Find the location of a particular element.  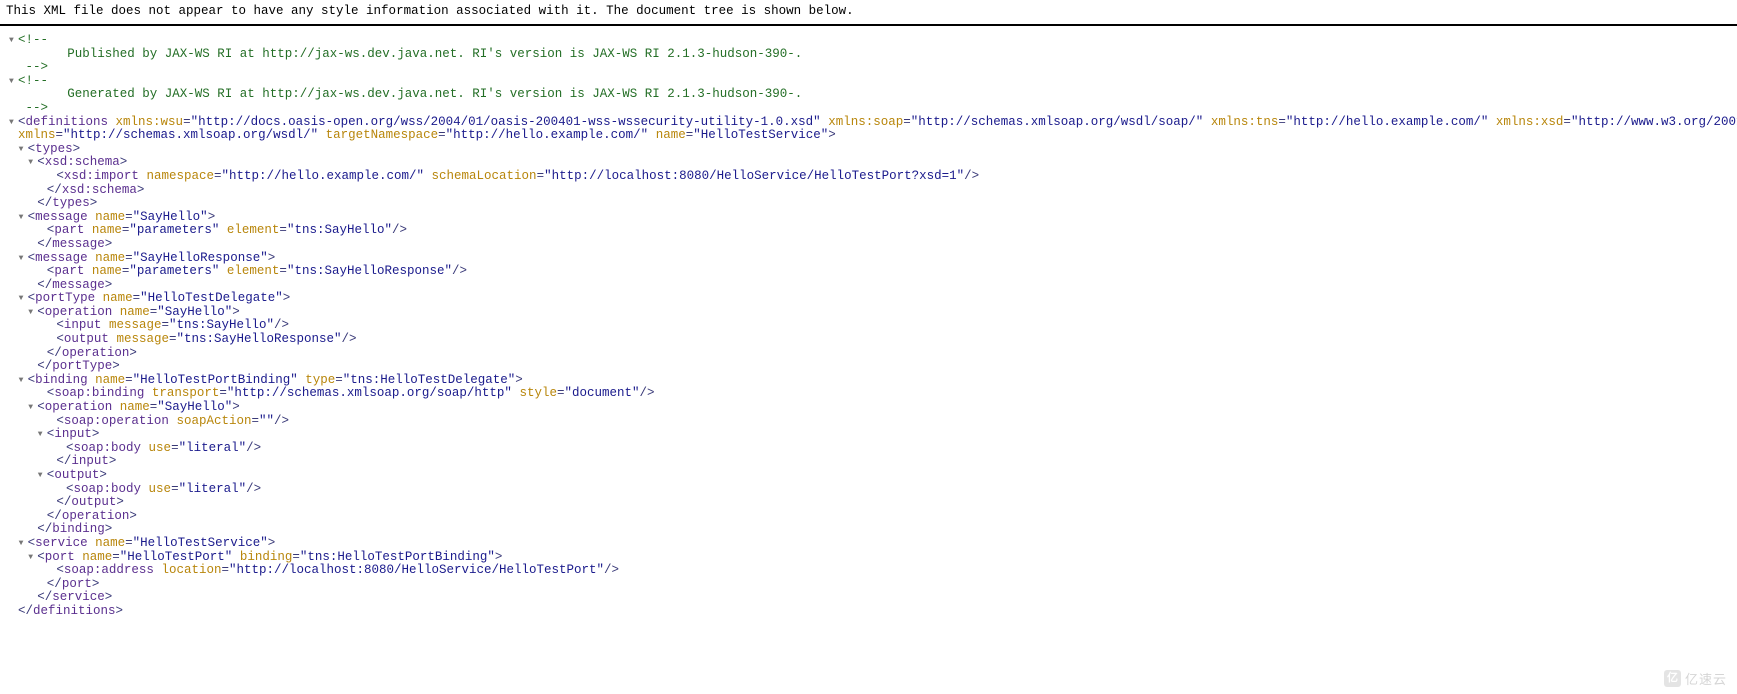

xml-token-punct: </ is located at coordinates (45, 203).